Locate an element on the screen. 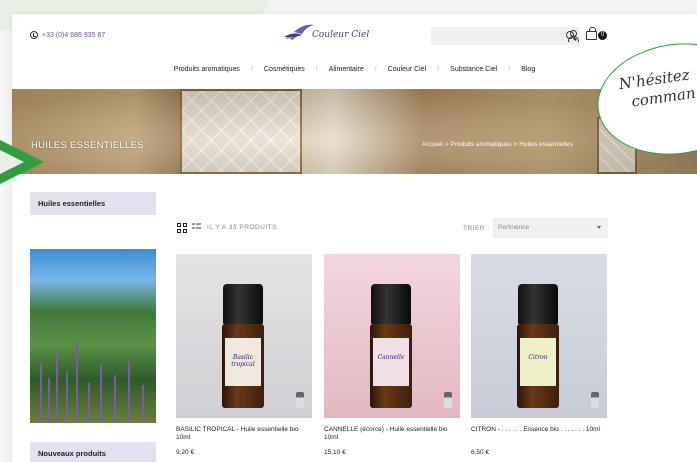 This screenshot has width=697, height=462. nav-item-substance-ciel: Substance Ciel is located at coordinates (473, 69).